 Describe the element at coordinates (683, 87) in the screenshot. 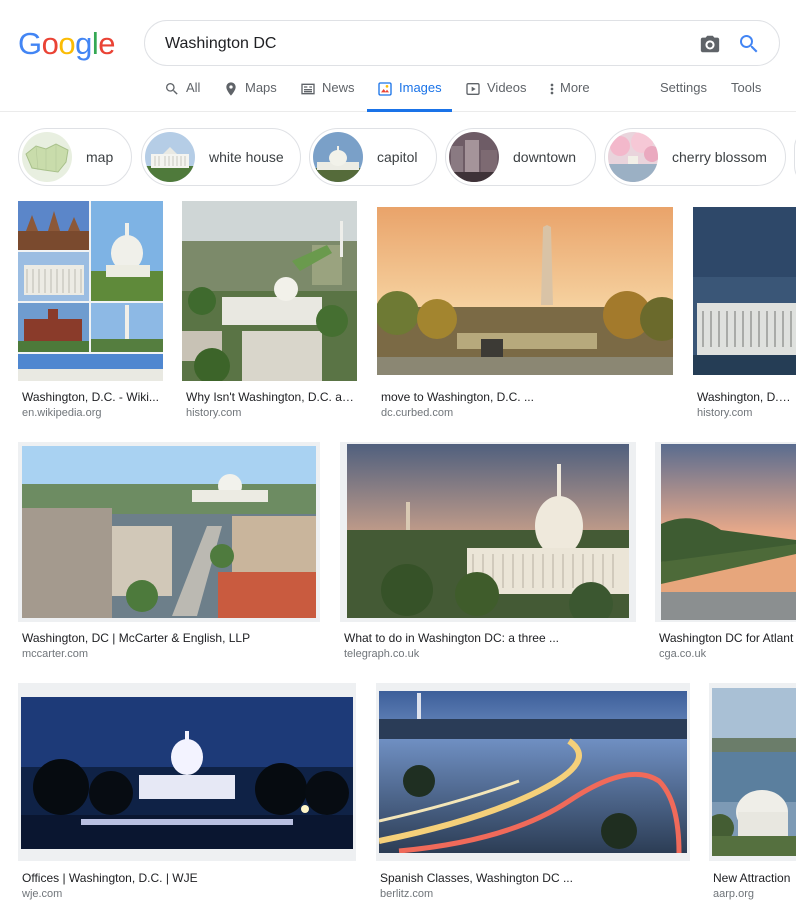

I see `settings-link: Settings` at that location.